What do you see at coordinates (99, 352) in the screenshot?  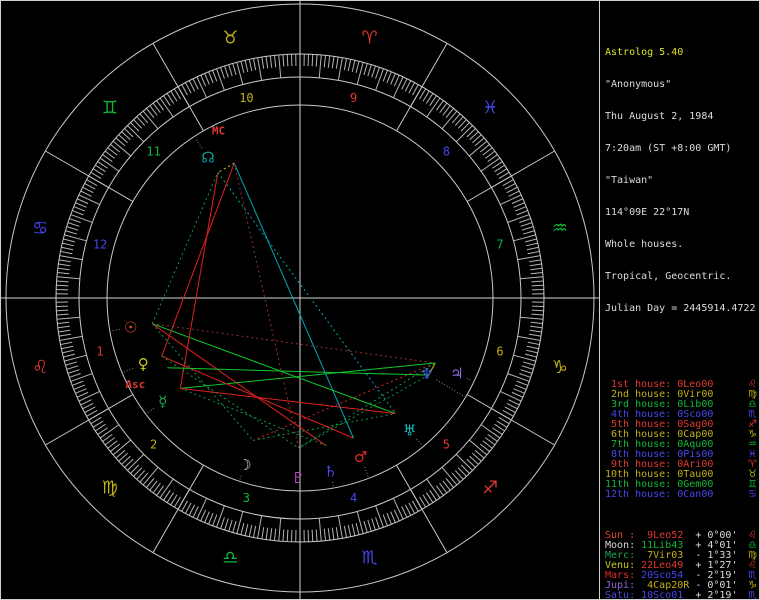 I see `house-number-1: 1` at bounding box center [99, 352].